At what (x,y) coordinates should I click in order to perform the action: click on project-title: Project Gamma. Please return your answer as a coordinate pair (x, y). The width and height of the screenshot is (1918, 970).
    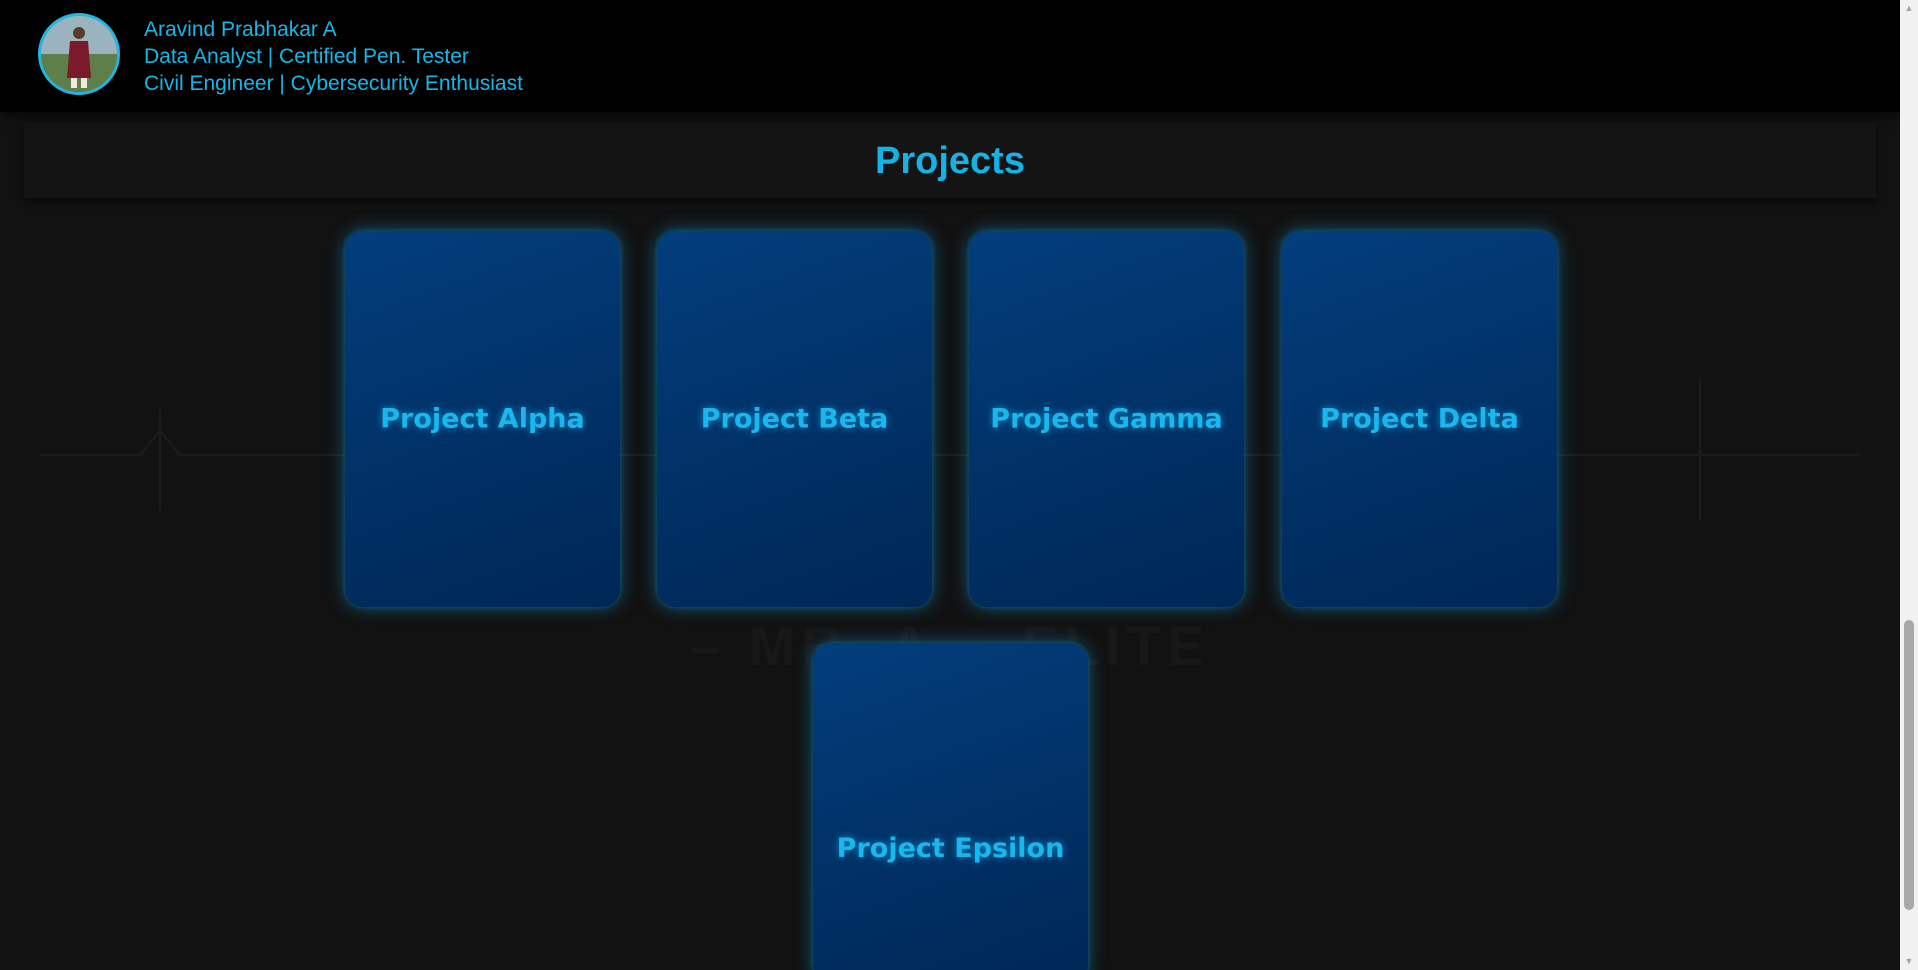
    Looking at the image, I should click on (1106, 419).